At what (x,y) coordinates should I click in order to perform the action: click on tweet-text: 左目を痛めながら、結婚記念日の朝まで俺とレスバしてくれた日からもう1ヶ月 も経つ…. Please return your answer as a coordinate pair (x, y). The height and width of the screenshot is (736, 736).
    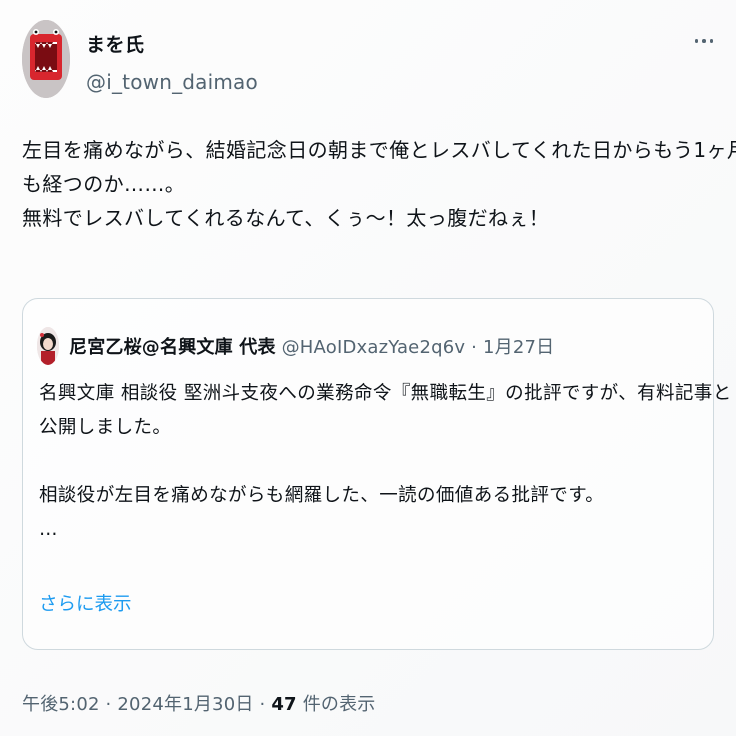
    Looking at the image, I should click on (379, 184).